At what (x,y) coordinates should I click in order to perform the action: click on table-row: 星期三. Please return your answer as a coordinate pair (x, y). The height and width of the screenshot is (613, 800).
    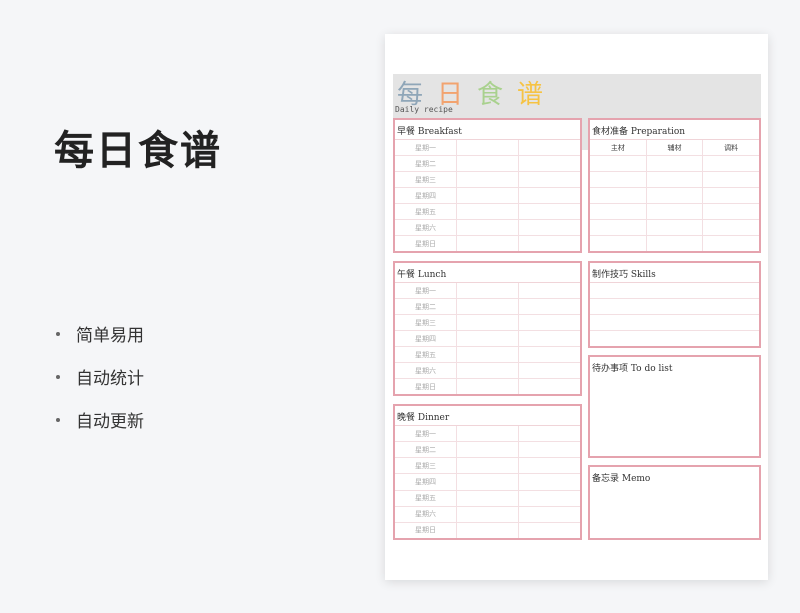
    Looking at the image, I should click on (487, 180).